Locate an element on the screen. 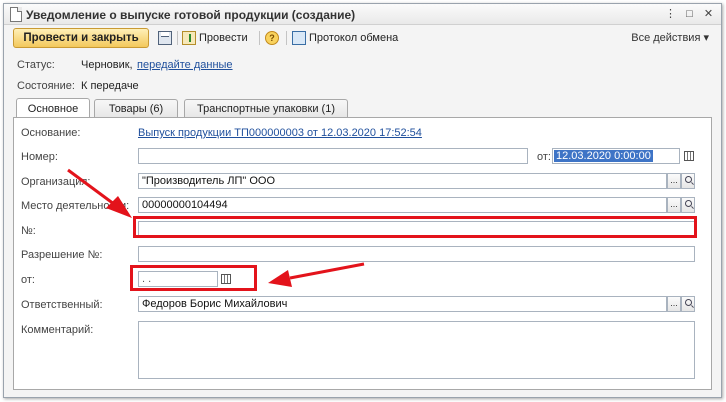 Image resolution: width=726 pixels, height=402 pixels. arrow-head-to-date is located at coordinates (280, 278).